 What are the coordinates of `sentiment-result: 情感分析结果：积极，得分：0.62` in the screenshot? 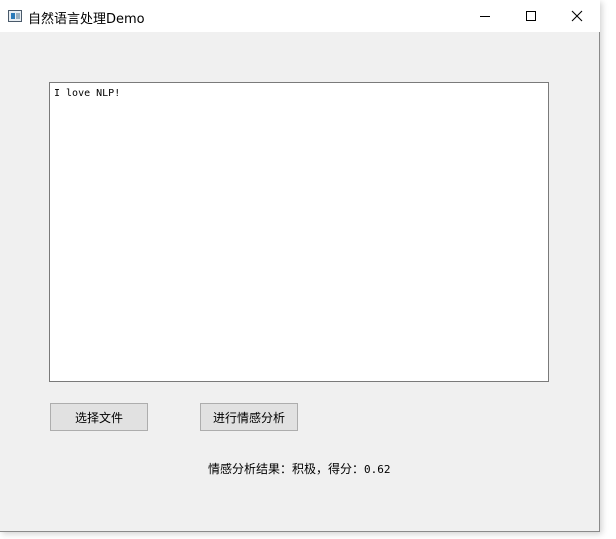 It's located at (299, 468).